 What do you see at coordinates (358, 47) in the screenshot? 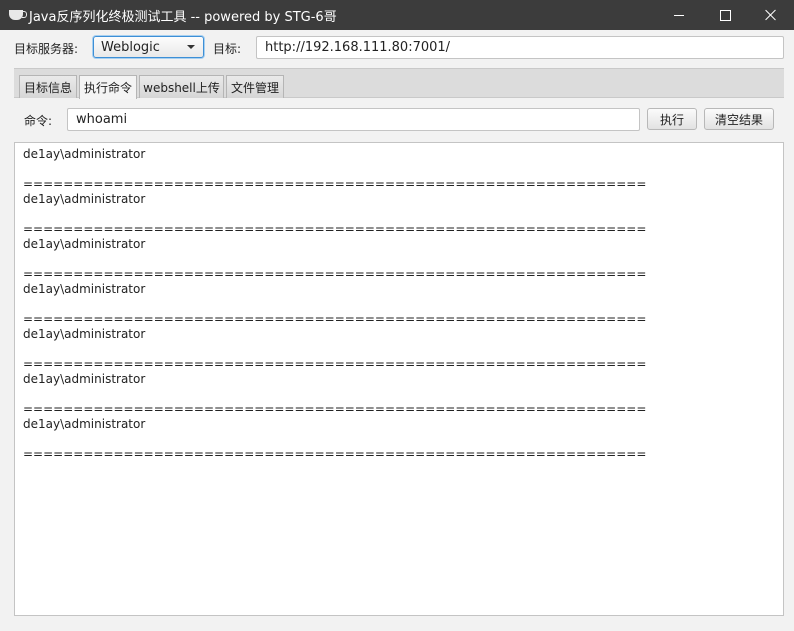
I see `target-url-value: http://192.168.111.80:7001/` at bounding box center [358, 47].